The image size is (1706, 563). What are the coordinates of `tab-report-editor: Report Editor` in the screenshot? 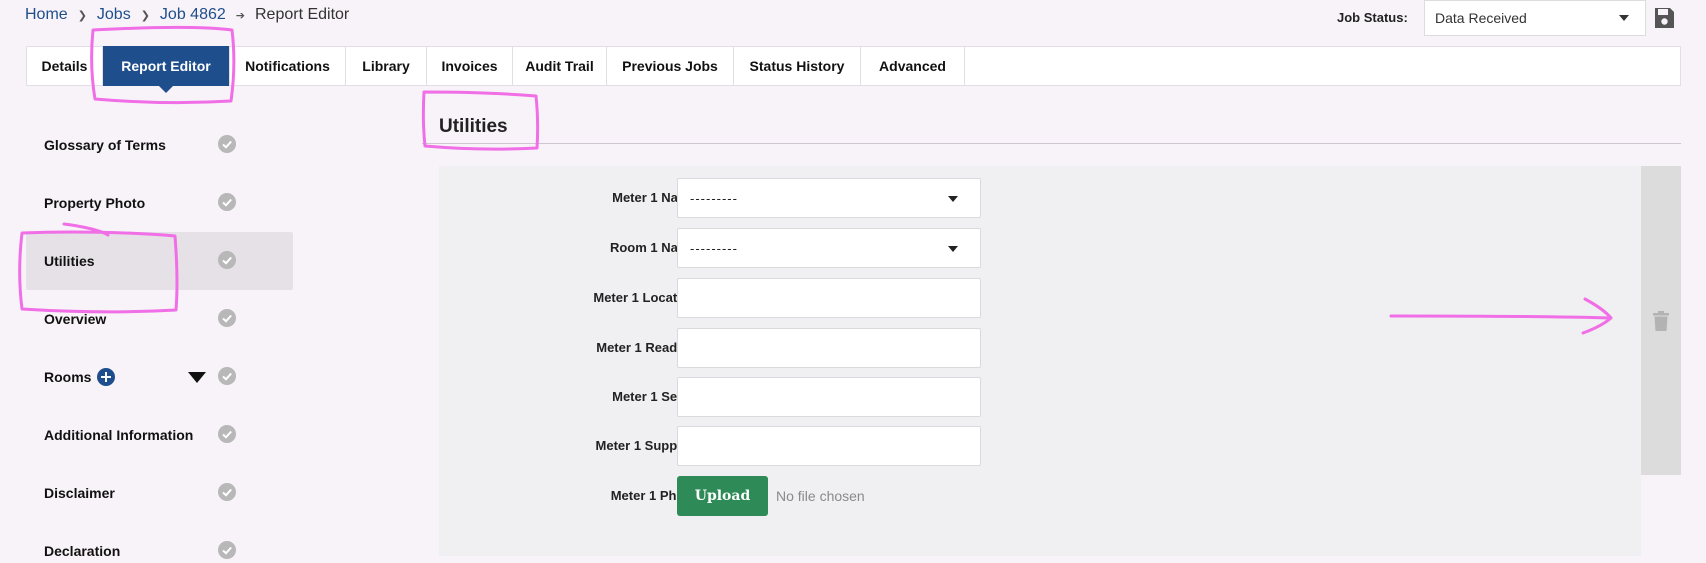 It's located at (166, 69).